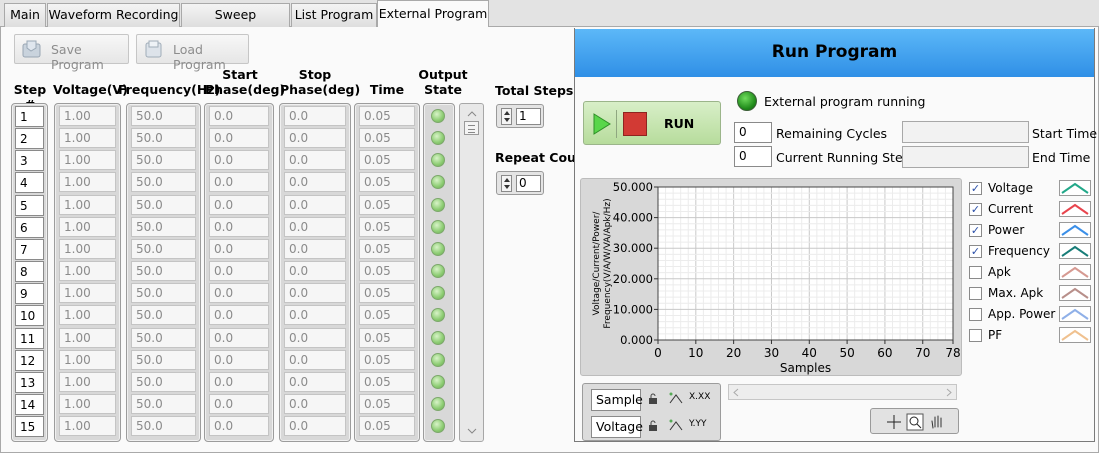 The image size is (1099, 453). Describe the element at coordinates (736, 392) in the screenshot. I see `scroll-left-icon` at that location.